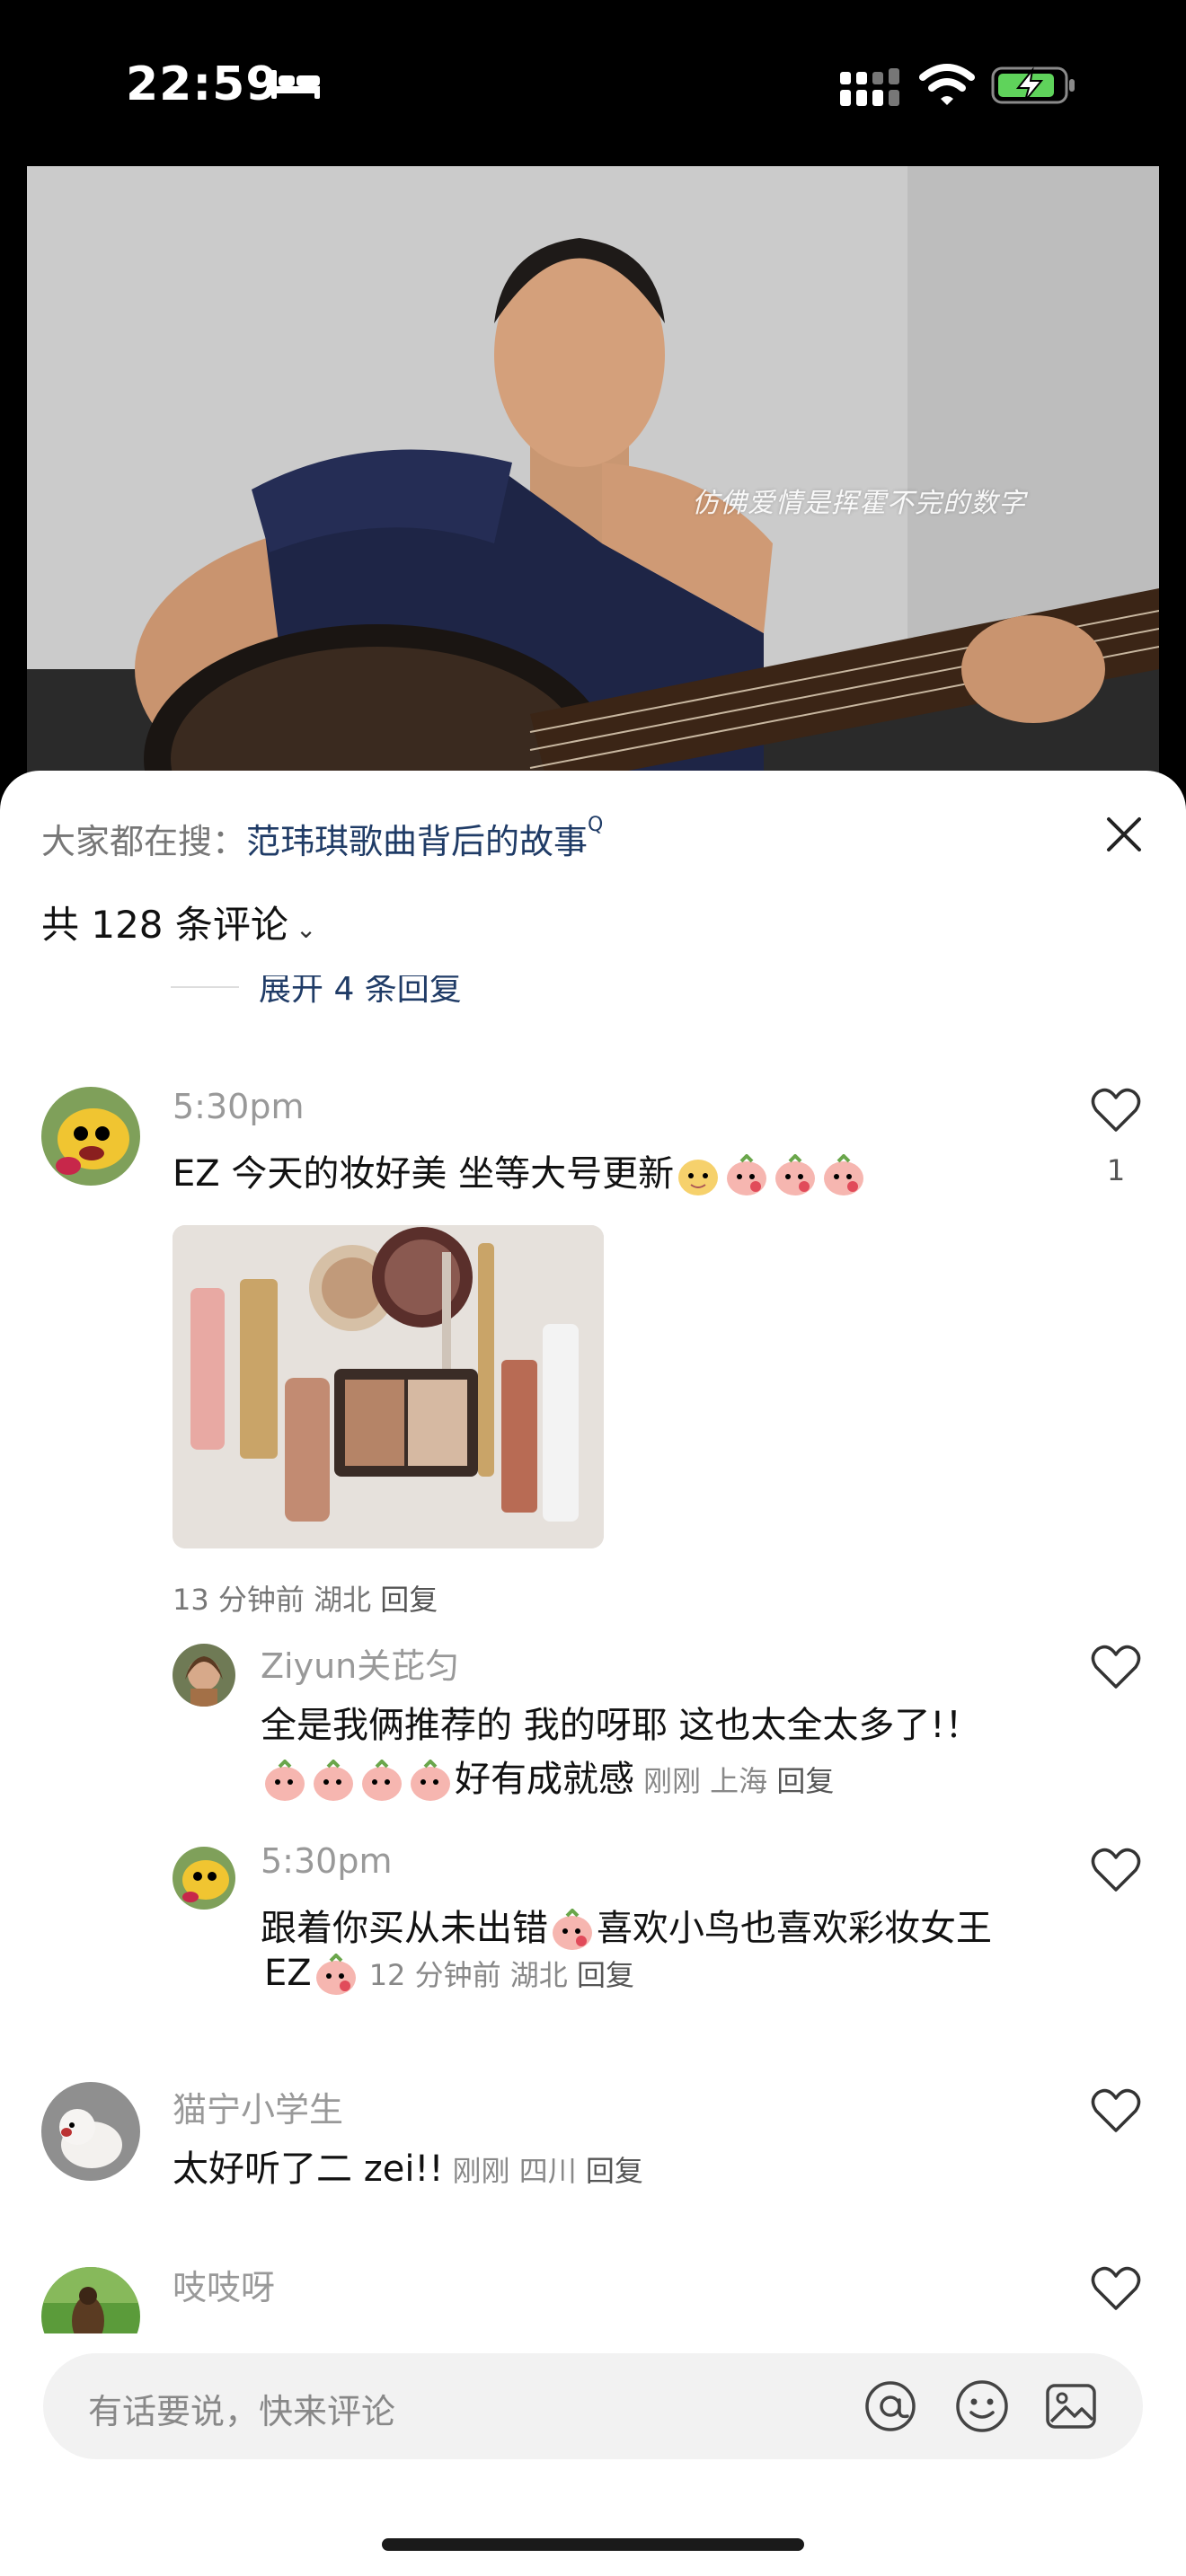  I want to click on reply-meta-text: 刚刚 上海, so click(710, 1781).